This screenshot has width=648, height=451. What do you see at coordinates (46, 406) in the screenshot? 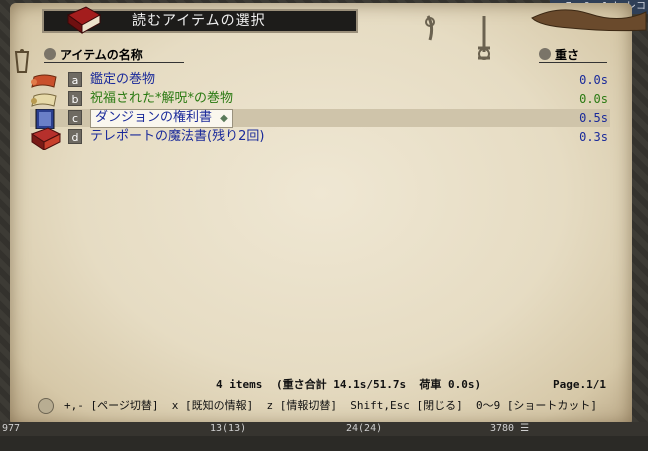
I see `lightbulb-icon` at bounding box center [46, 406].